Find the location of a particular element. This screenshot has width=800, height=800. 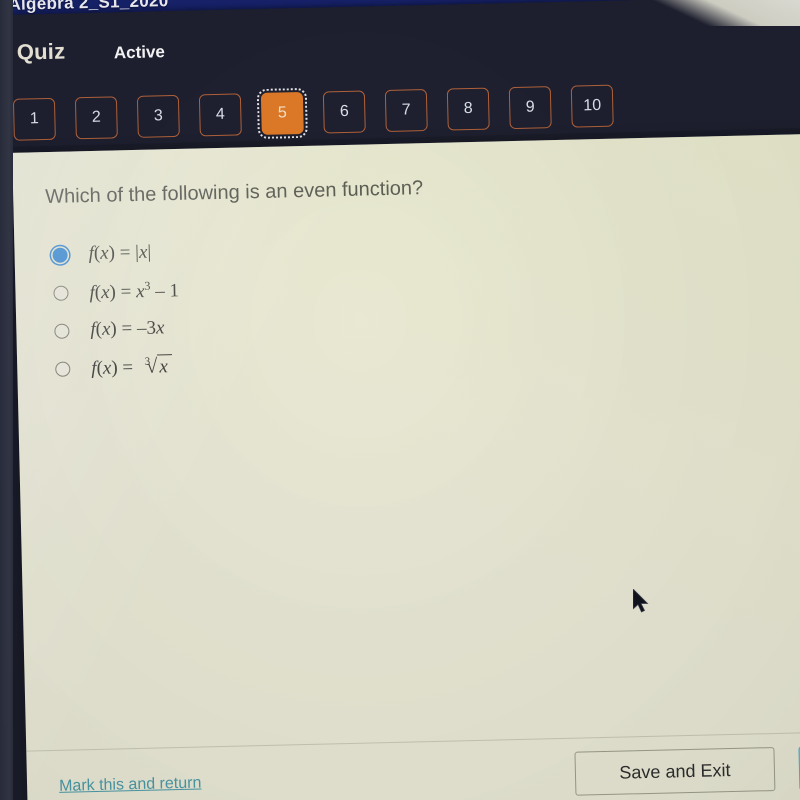

option-row-b: f(x) = x3 – 1 is located at coordinates (114, 291).